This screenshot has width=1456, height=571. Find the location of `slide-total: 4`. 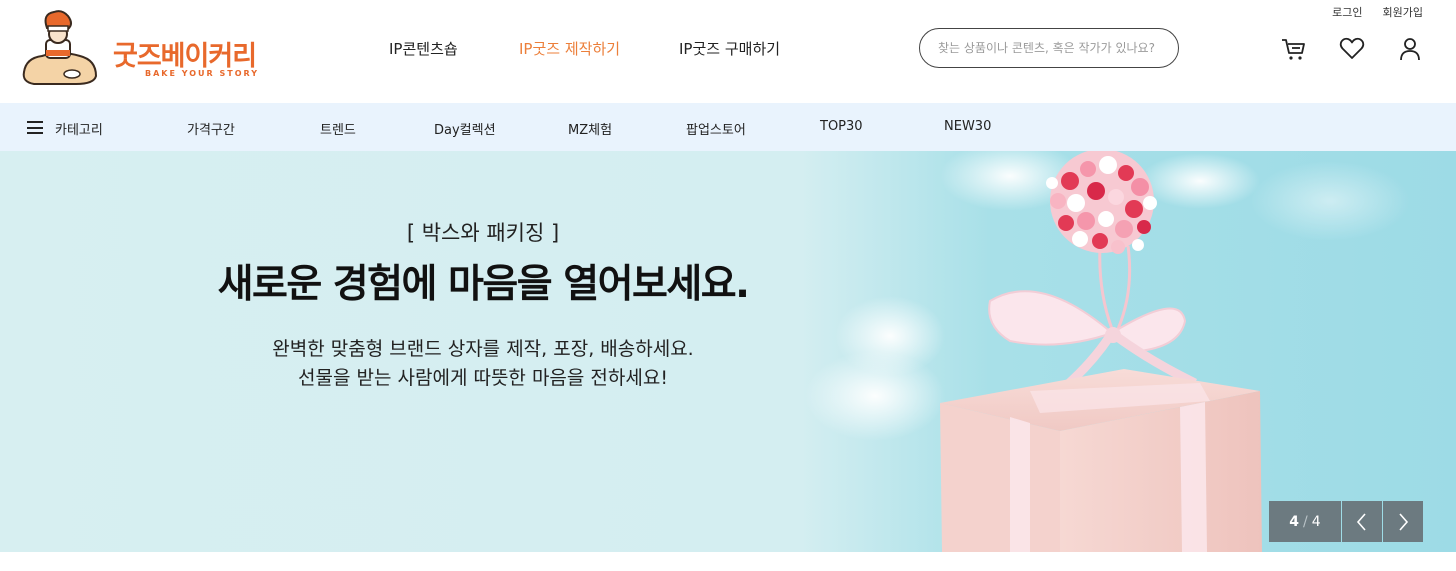

slide-total: 4 is located at coordinates (1316, 521).